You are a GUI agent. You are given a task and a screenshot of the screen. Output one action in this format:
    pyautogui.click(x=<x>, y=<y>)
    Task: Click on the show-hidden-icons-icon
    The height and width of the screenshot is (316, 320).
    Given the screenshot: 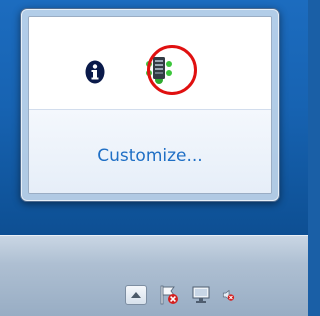 What is the action you would take?
    pyautogui.click(x=136, y=295)
    